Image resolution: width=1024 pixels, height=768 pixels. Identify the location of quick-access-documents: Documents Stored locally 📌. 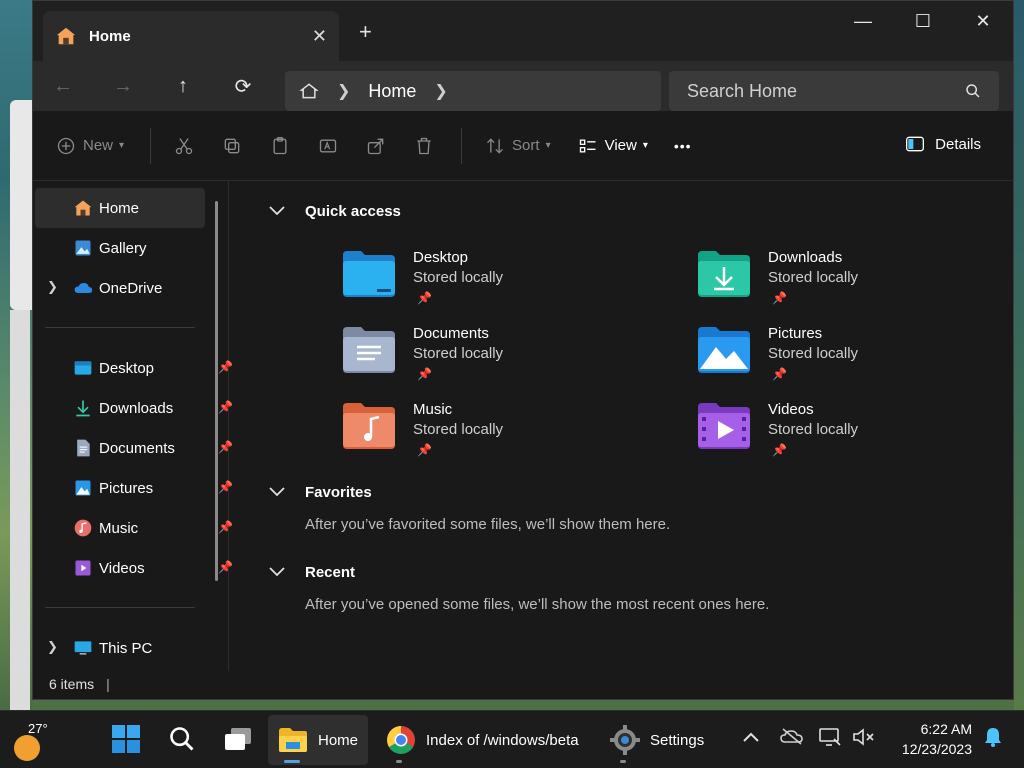
(491, 355).